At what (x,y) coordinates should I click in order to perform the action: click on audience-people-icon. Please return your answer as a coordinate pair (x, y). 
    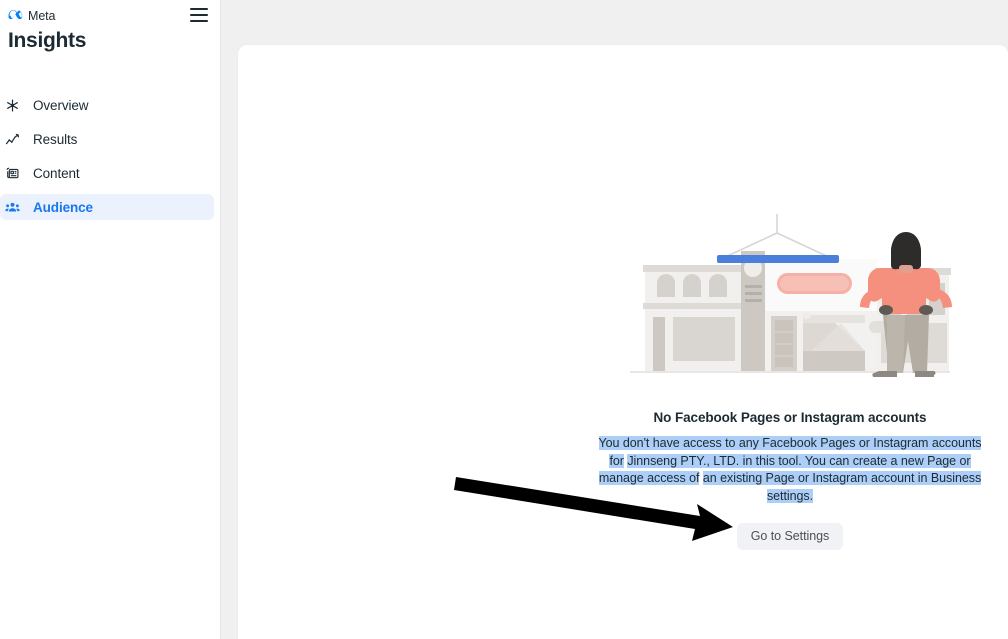
    Looking at the image, I should click on (15, 207).